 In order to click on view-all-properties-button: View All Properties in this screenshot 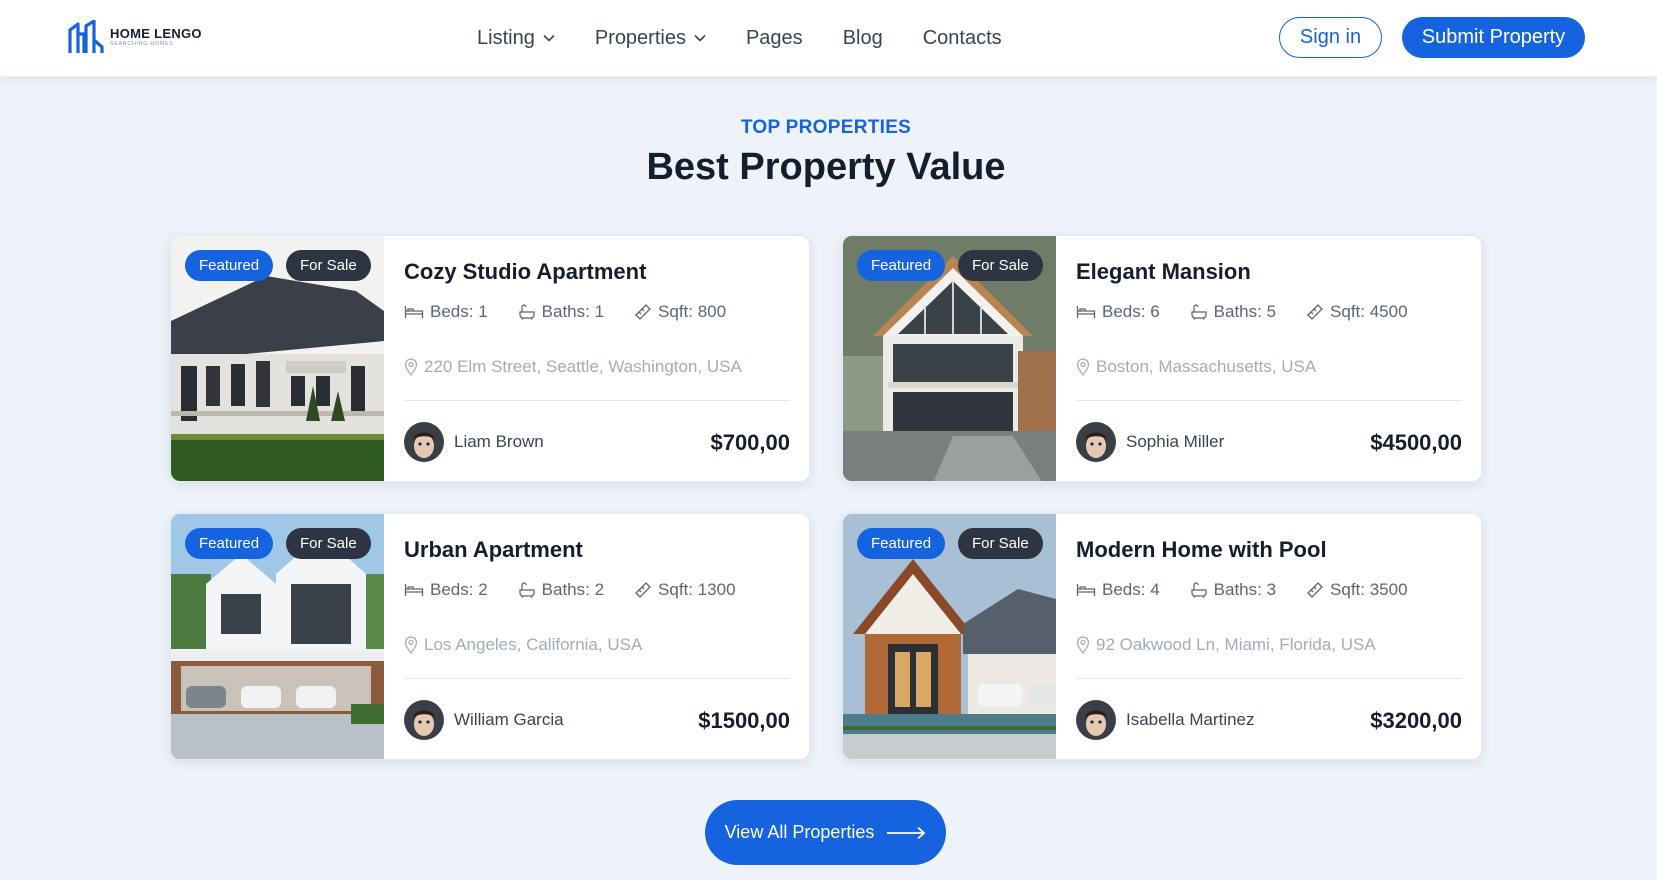, I will do `click(825, 832)`.